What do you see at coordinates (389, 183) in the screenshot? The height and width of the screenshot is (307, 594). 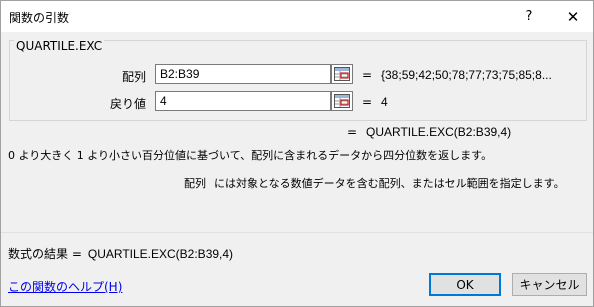 I see `arg-description-text: には対象となる数値データを含む配列、またはセル範囲を指定します。` at bounding box center [389, 183].